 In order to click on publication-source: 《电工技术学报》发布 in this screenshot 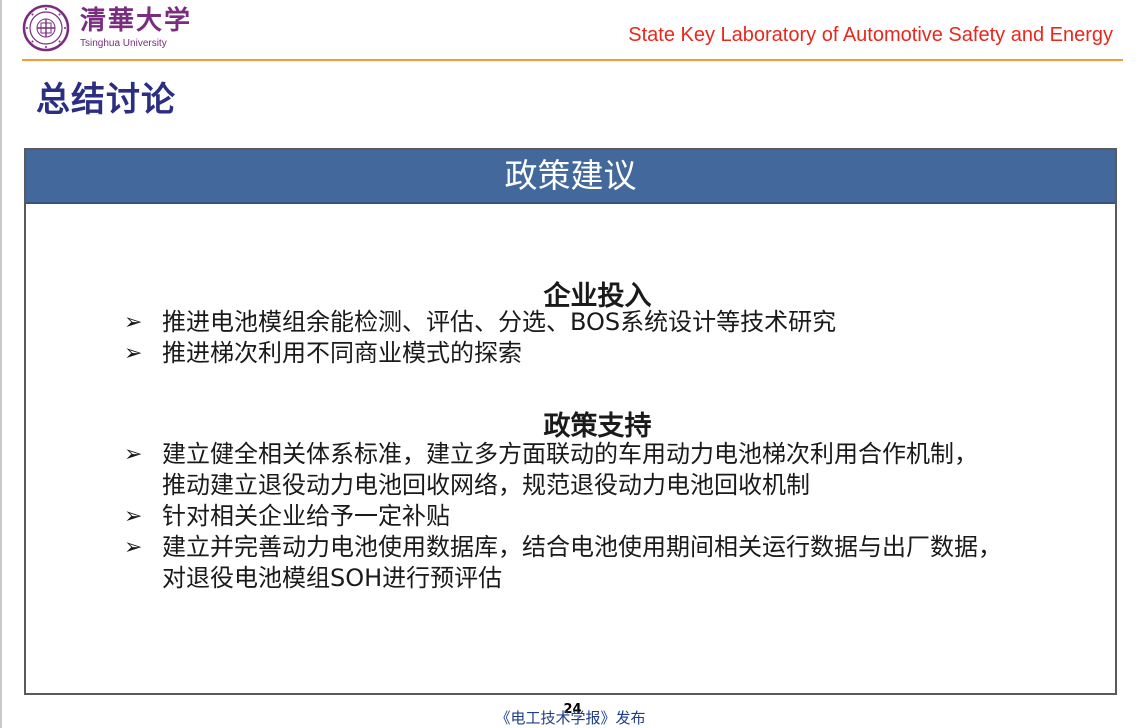, I will do `click(570, 718)`.